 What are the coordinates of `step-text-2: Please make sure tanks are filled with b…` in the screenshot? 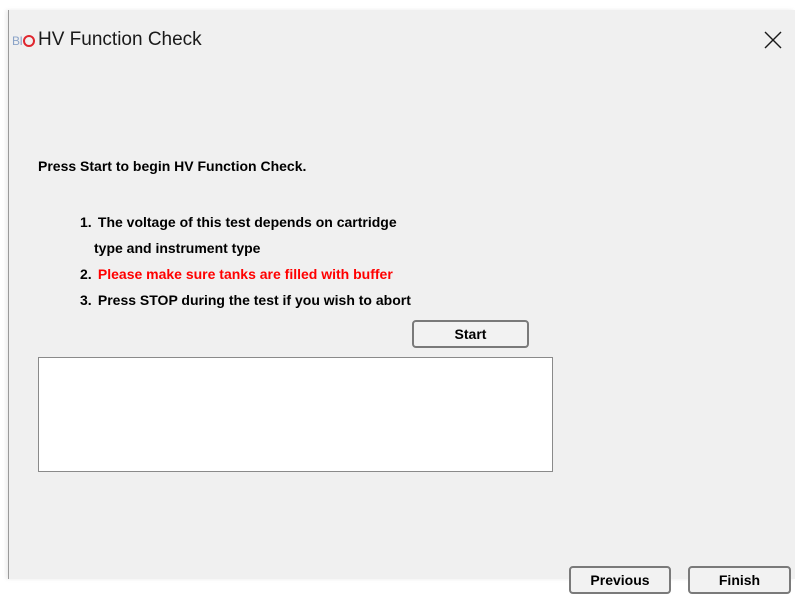 It's located at (245, 274).